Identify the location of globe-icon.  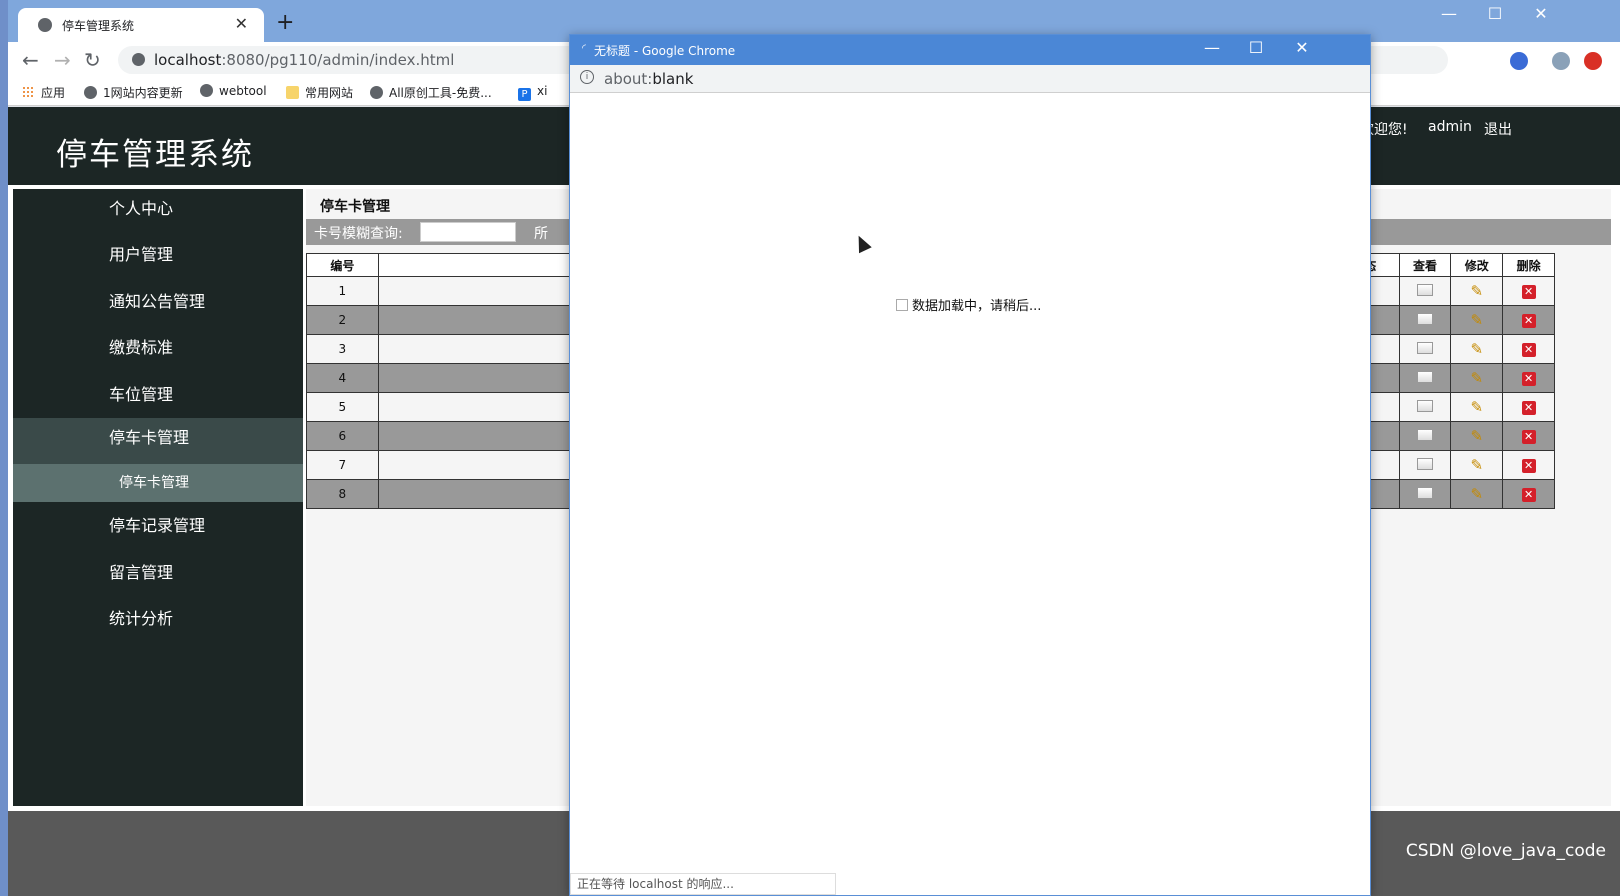
(90, 92).